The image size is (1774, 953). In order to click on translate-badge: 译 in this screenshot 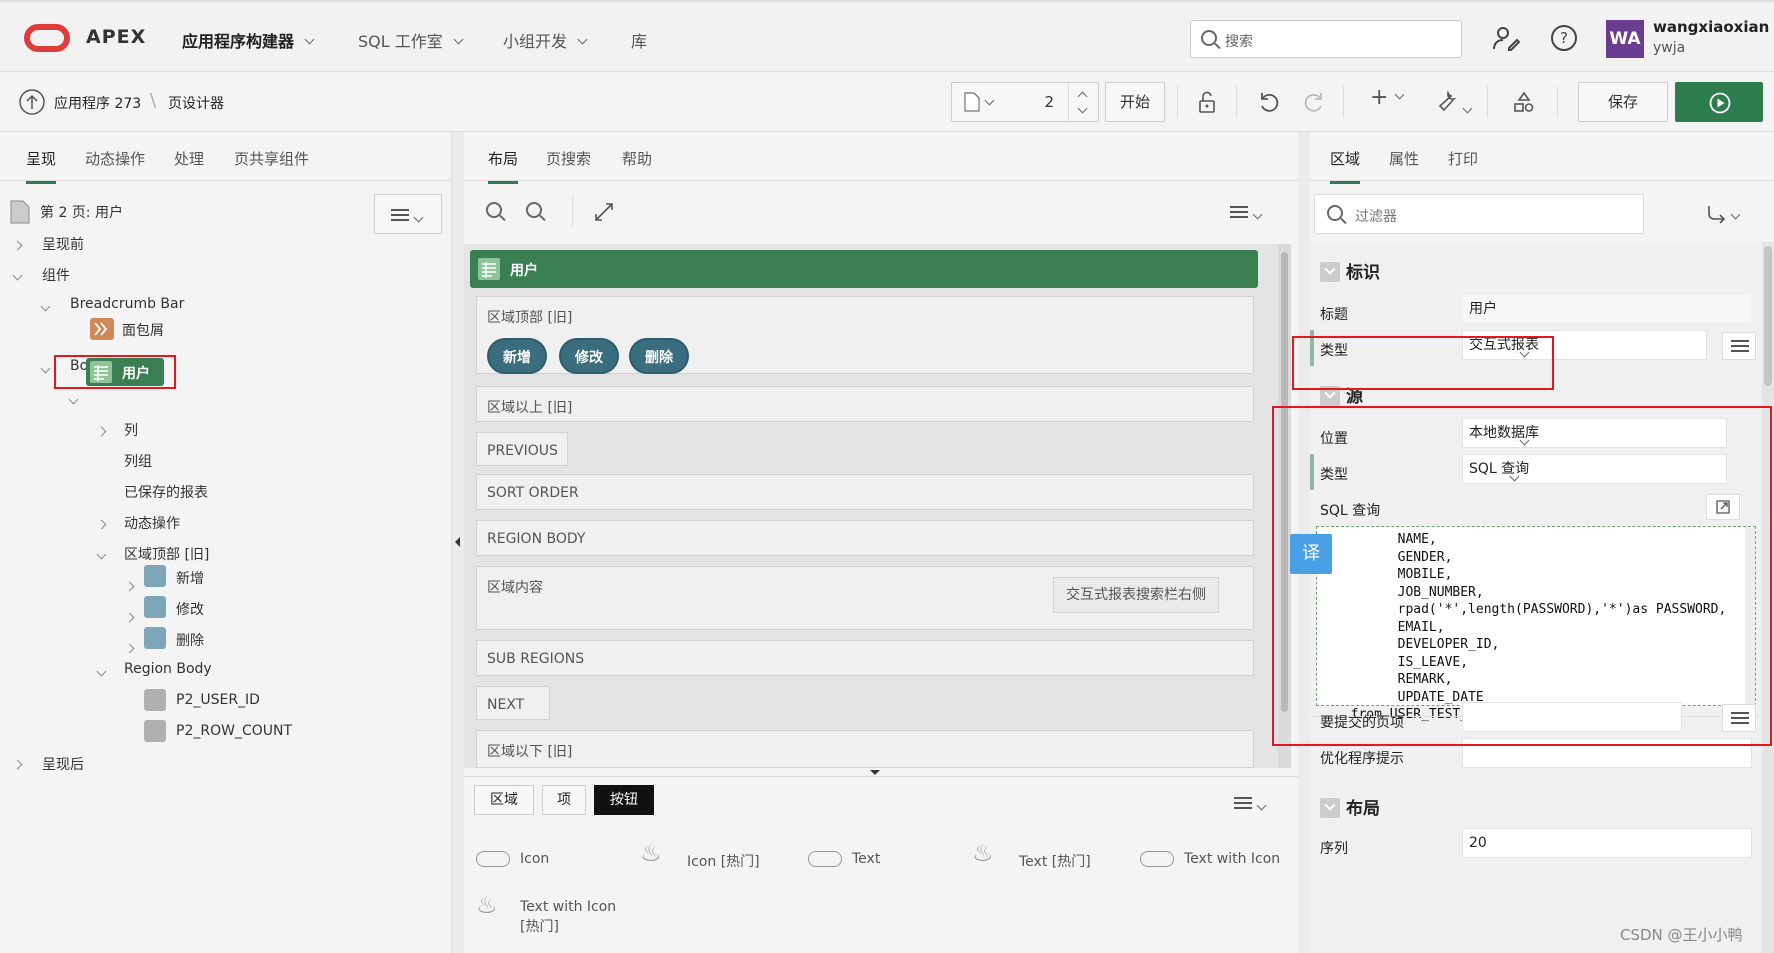, I will do `click(1311, 554)`.